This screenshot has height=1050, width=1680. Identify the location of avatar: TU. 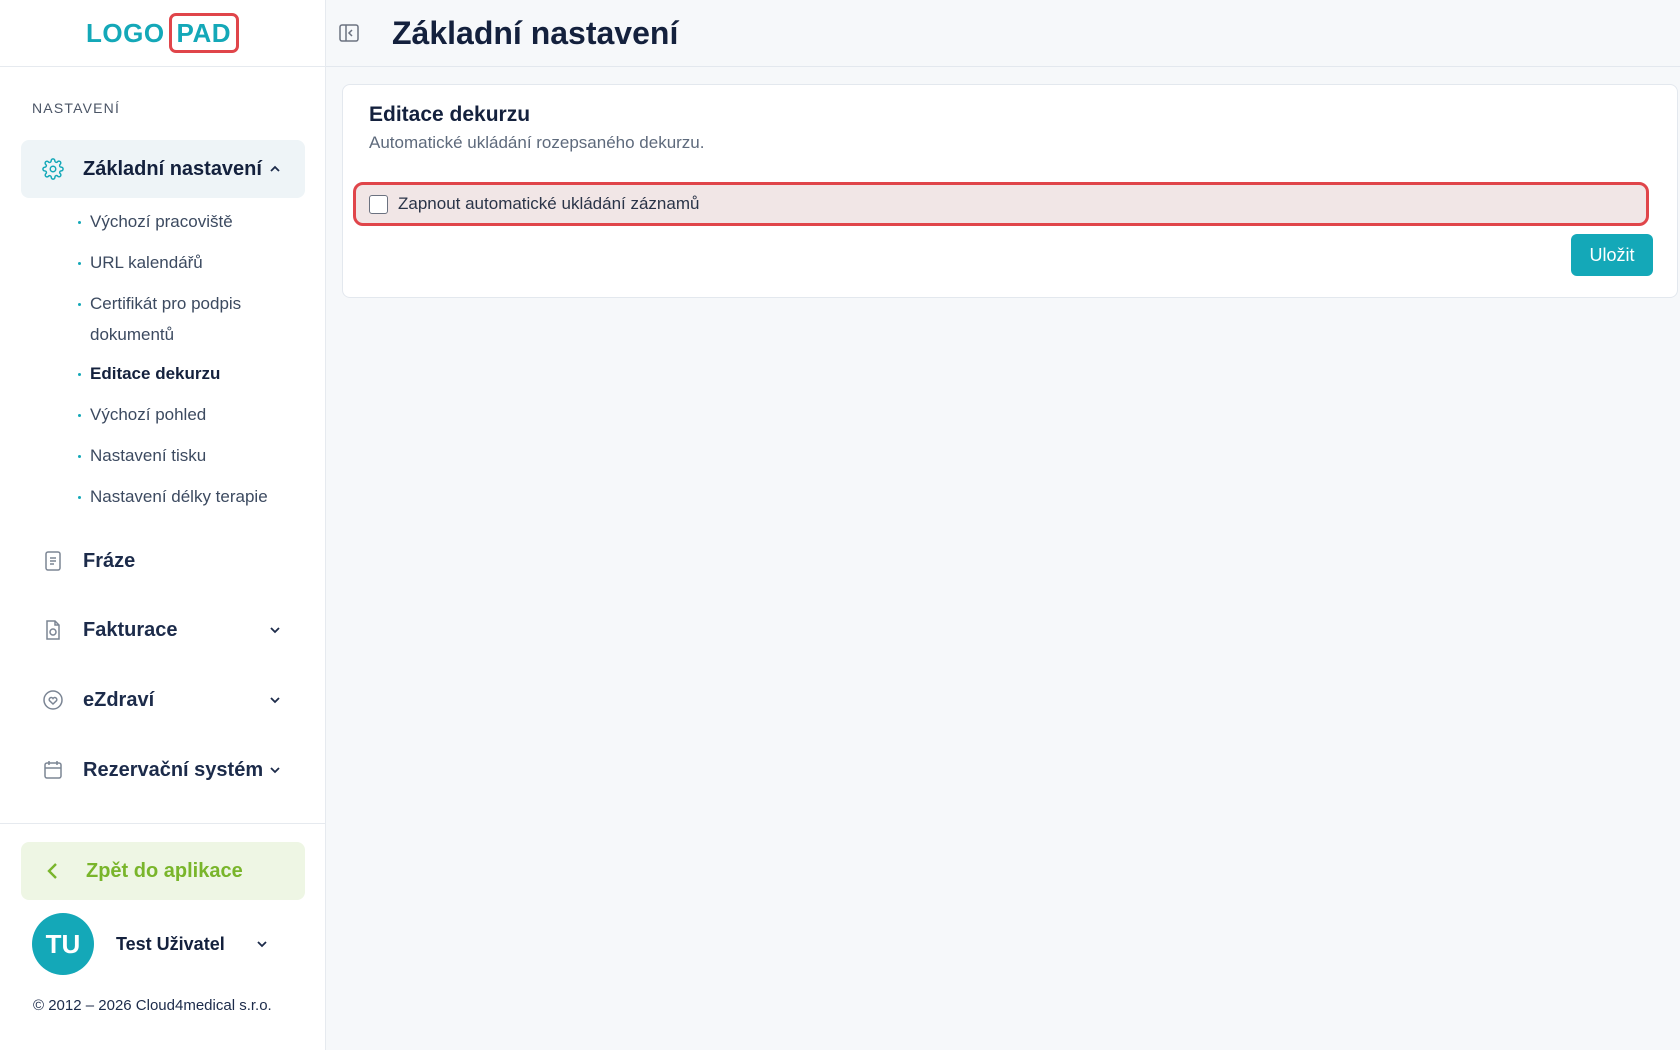
(63, 944).